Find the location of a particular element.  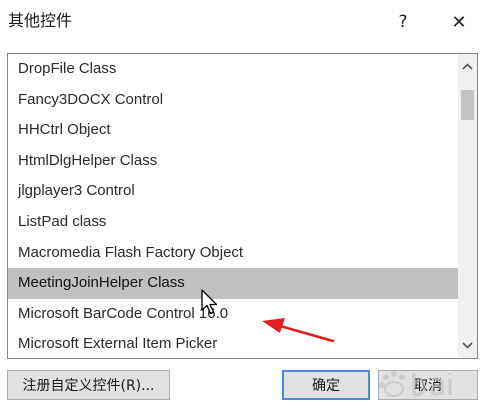

scroll-down-button is located at coordinates (467, 345).